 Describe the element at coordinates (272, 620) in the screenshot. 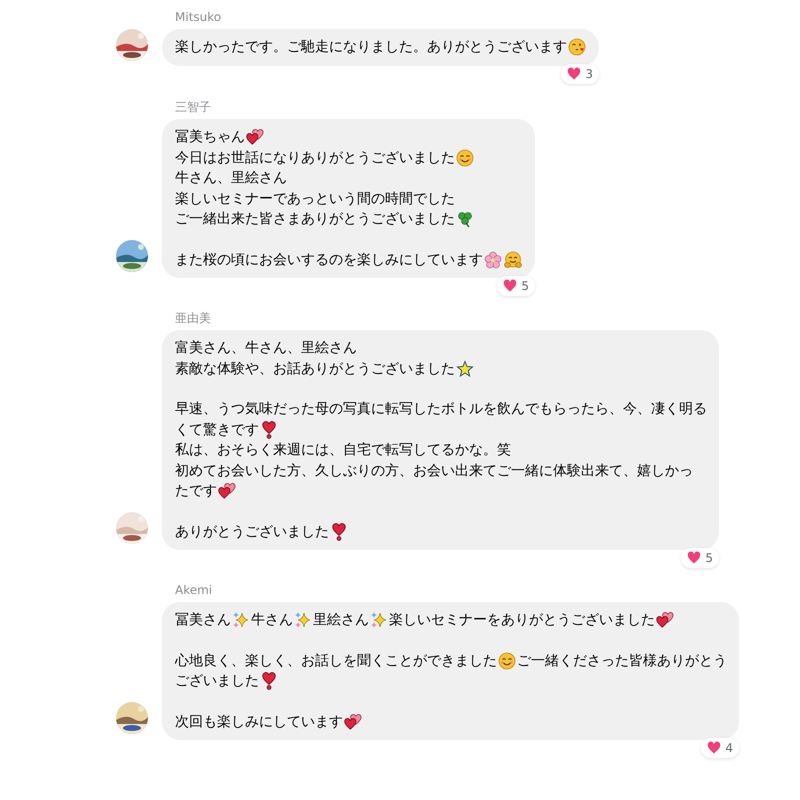

I see `message-text: 牛さん` at that location.